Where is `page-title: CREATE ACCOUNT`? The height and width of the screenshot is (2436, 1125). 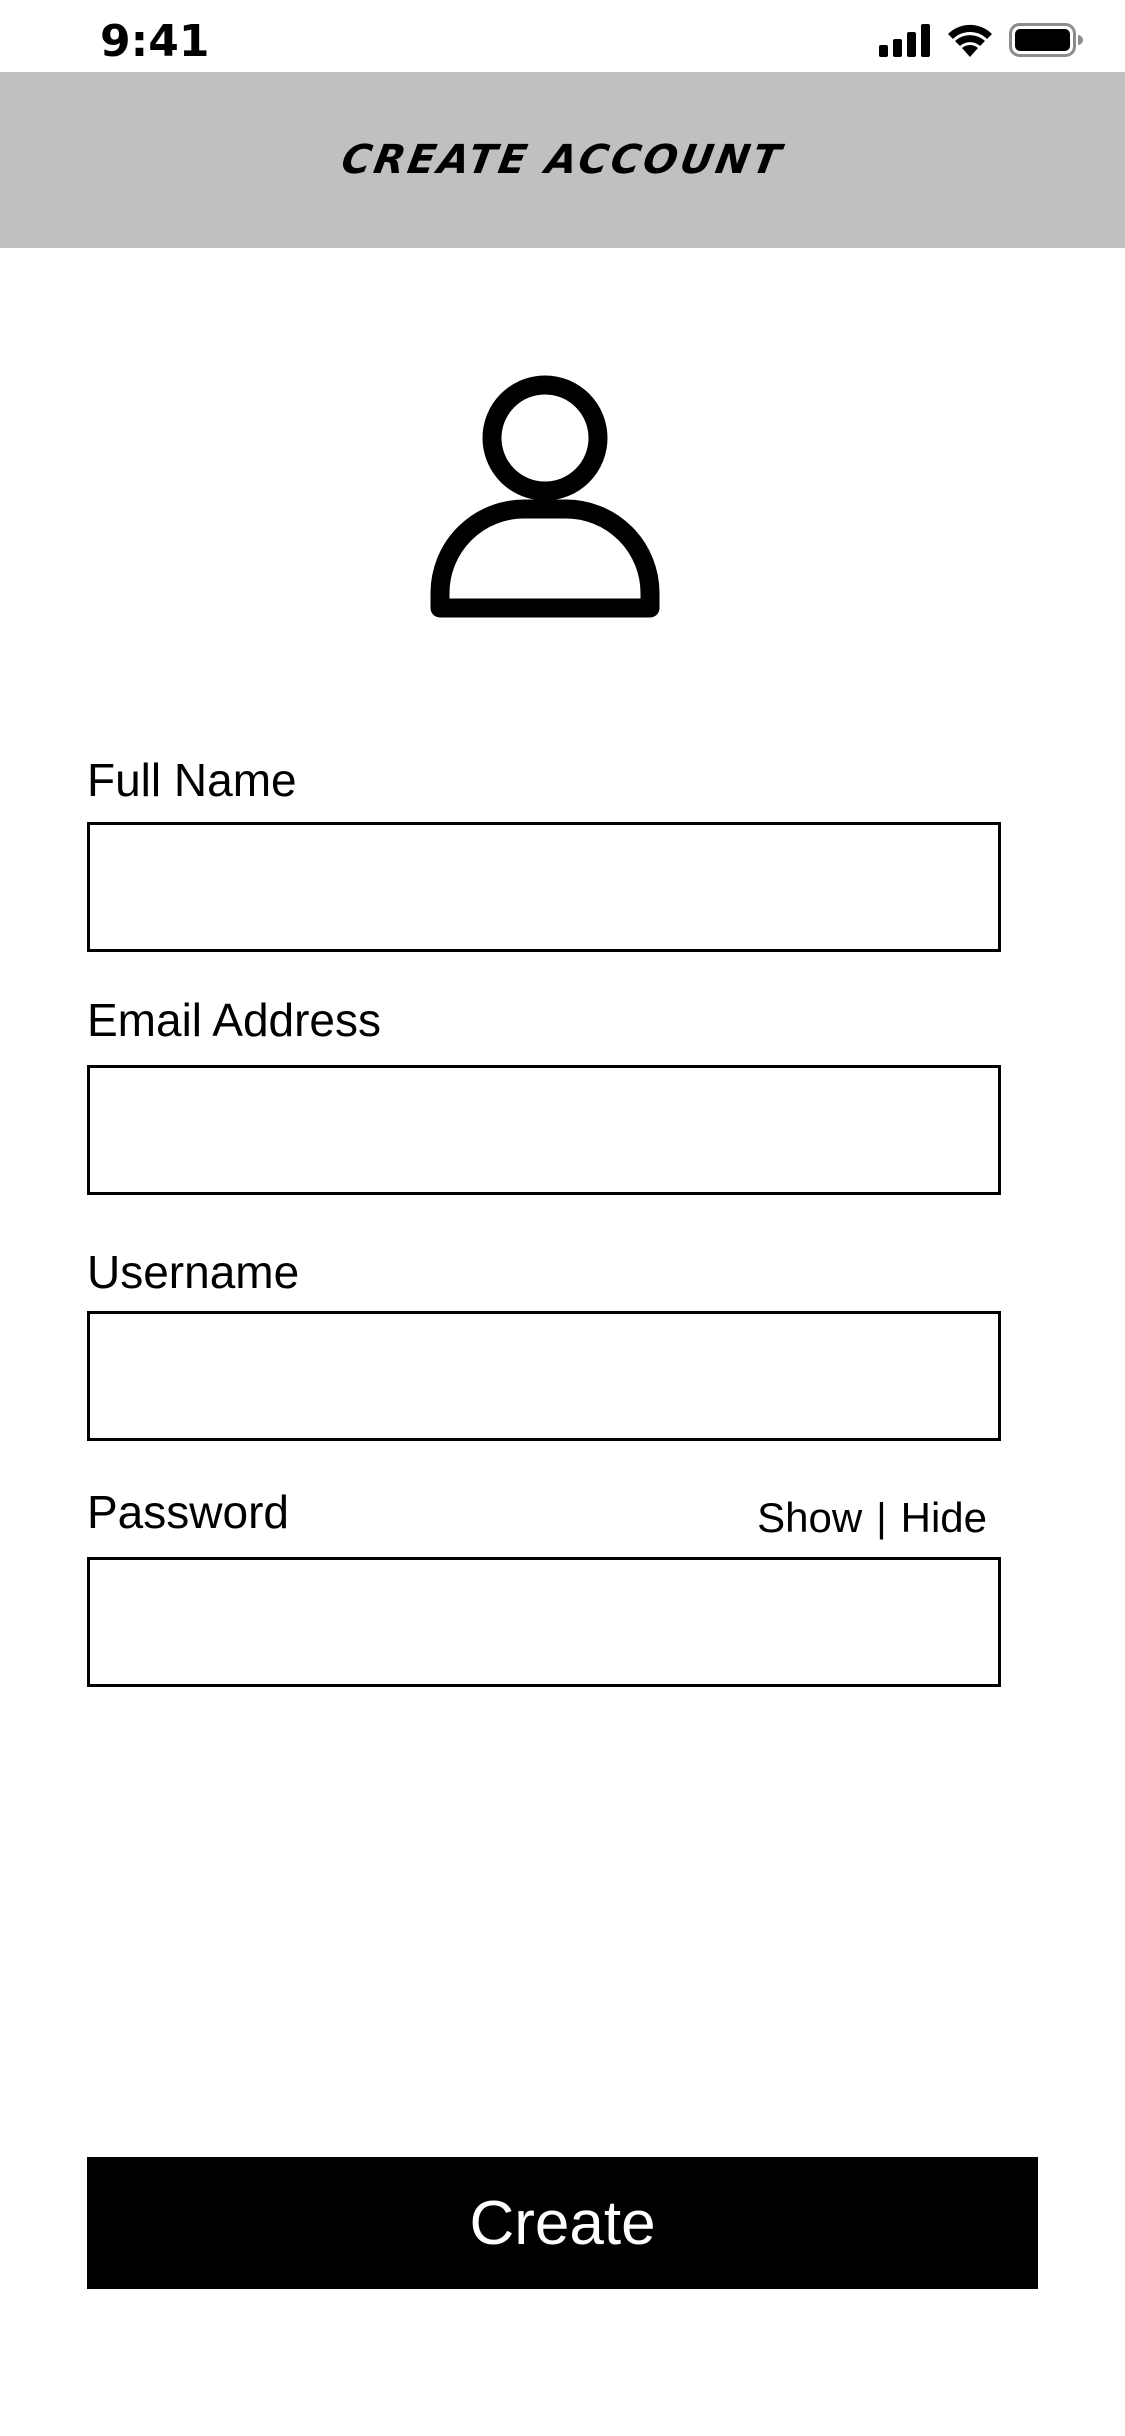
page-title: CREATE ACCOUNT is located at coordinates (562, 160).